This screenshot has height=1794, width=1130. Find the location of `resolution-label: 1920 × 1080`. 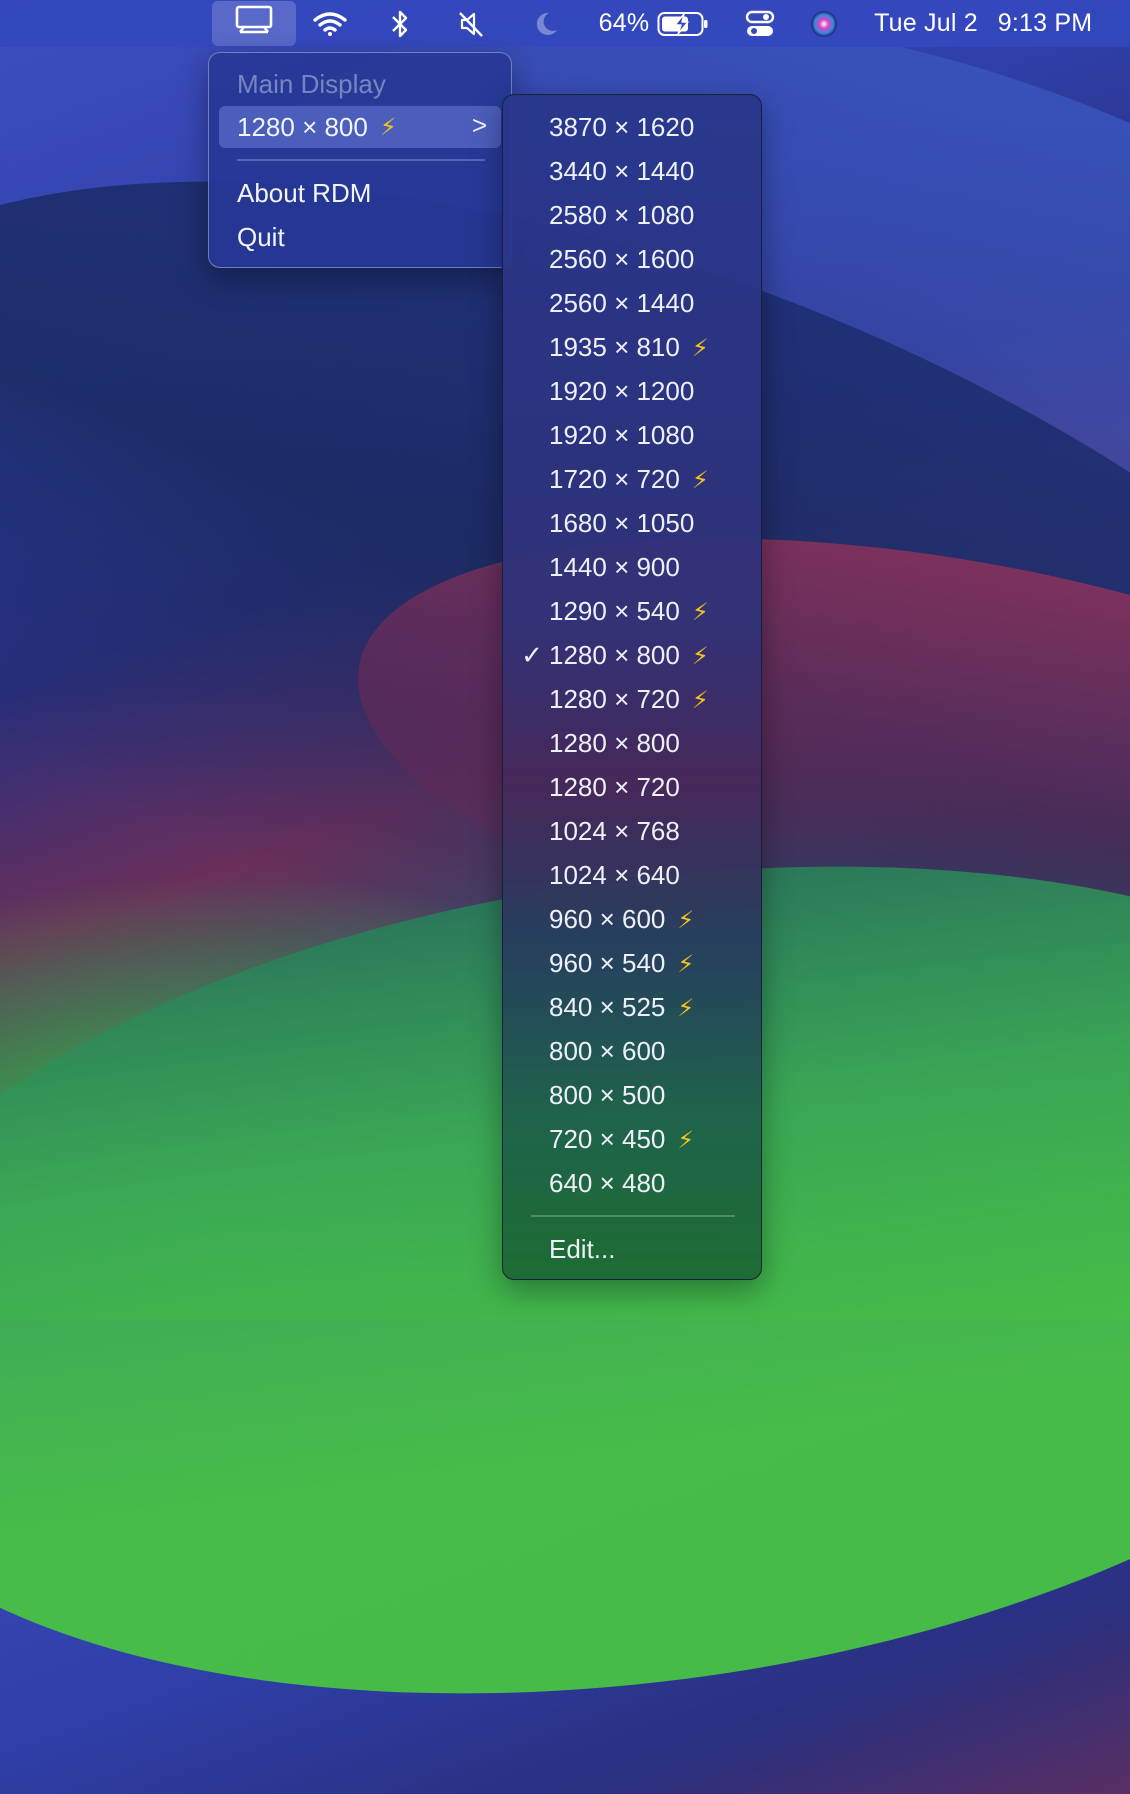

resolution-label: 1920 × 1080 is located at coordinates (627, 435).